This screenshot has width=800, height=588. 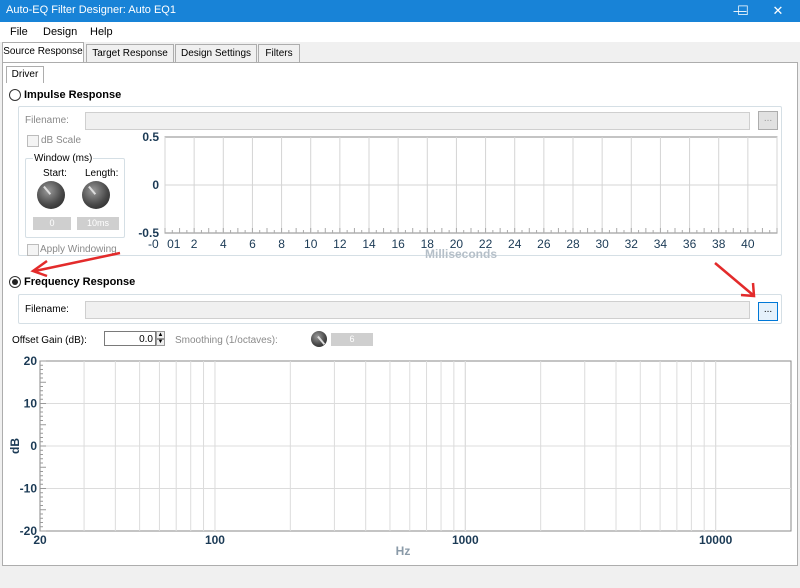 What do you see at coordinates (63, 158) in the screenshot?
I see `window-group-label: Window (ms)` at bounding box center [63, 158].